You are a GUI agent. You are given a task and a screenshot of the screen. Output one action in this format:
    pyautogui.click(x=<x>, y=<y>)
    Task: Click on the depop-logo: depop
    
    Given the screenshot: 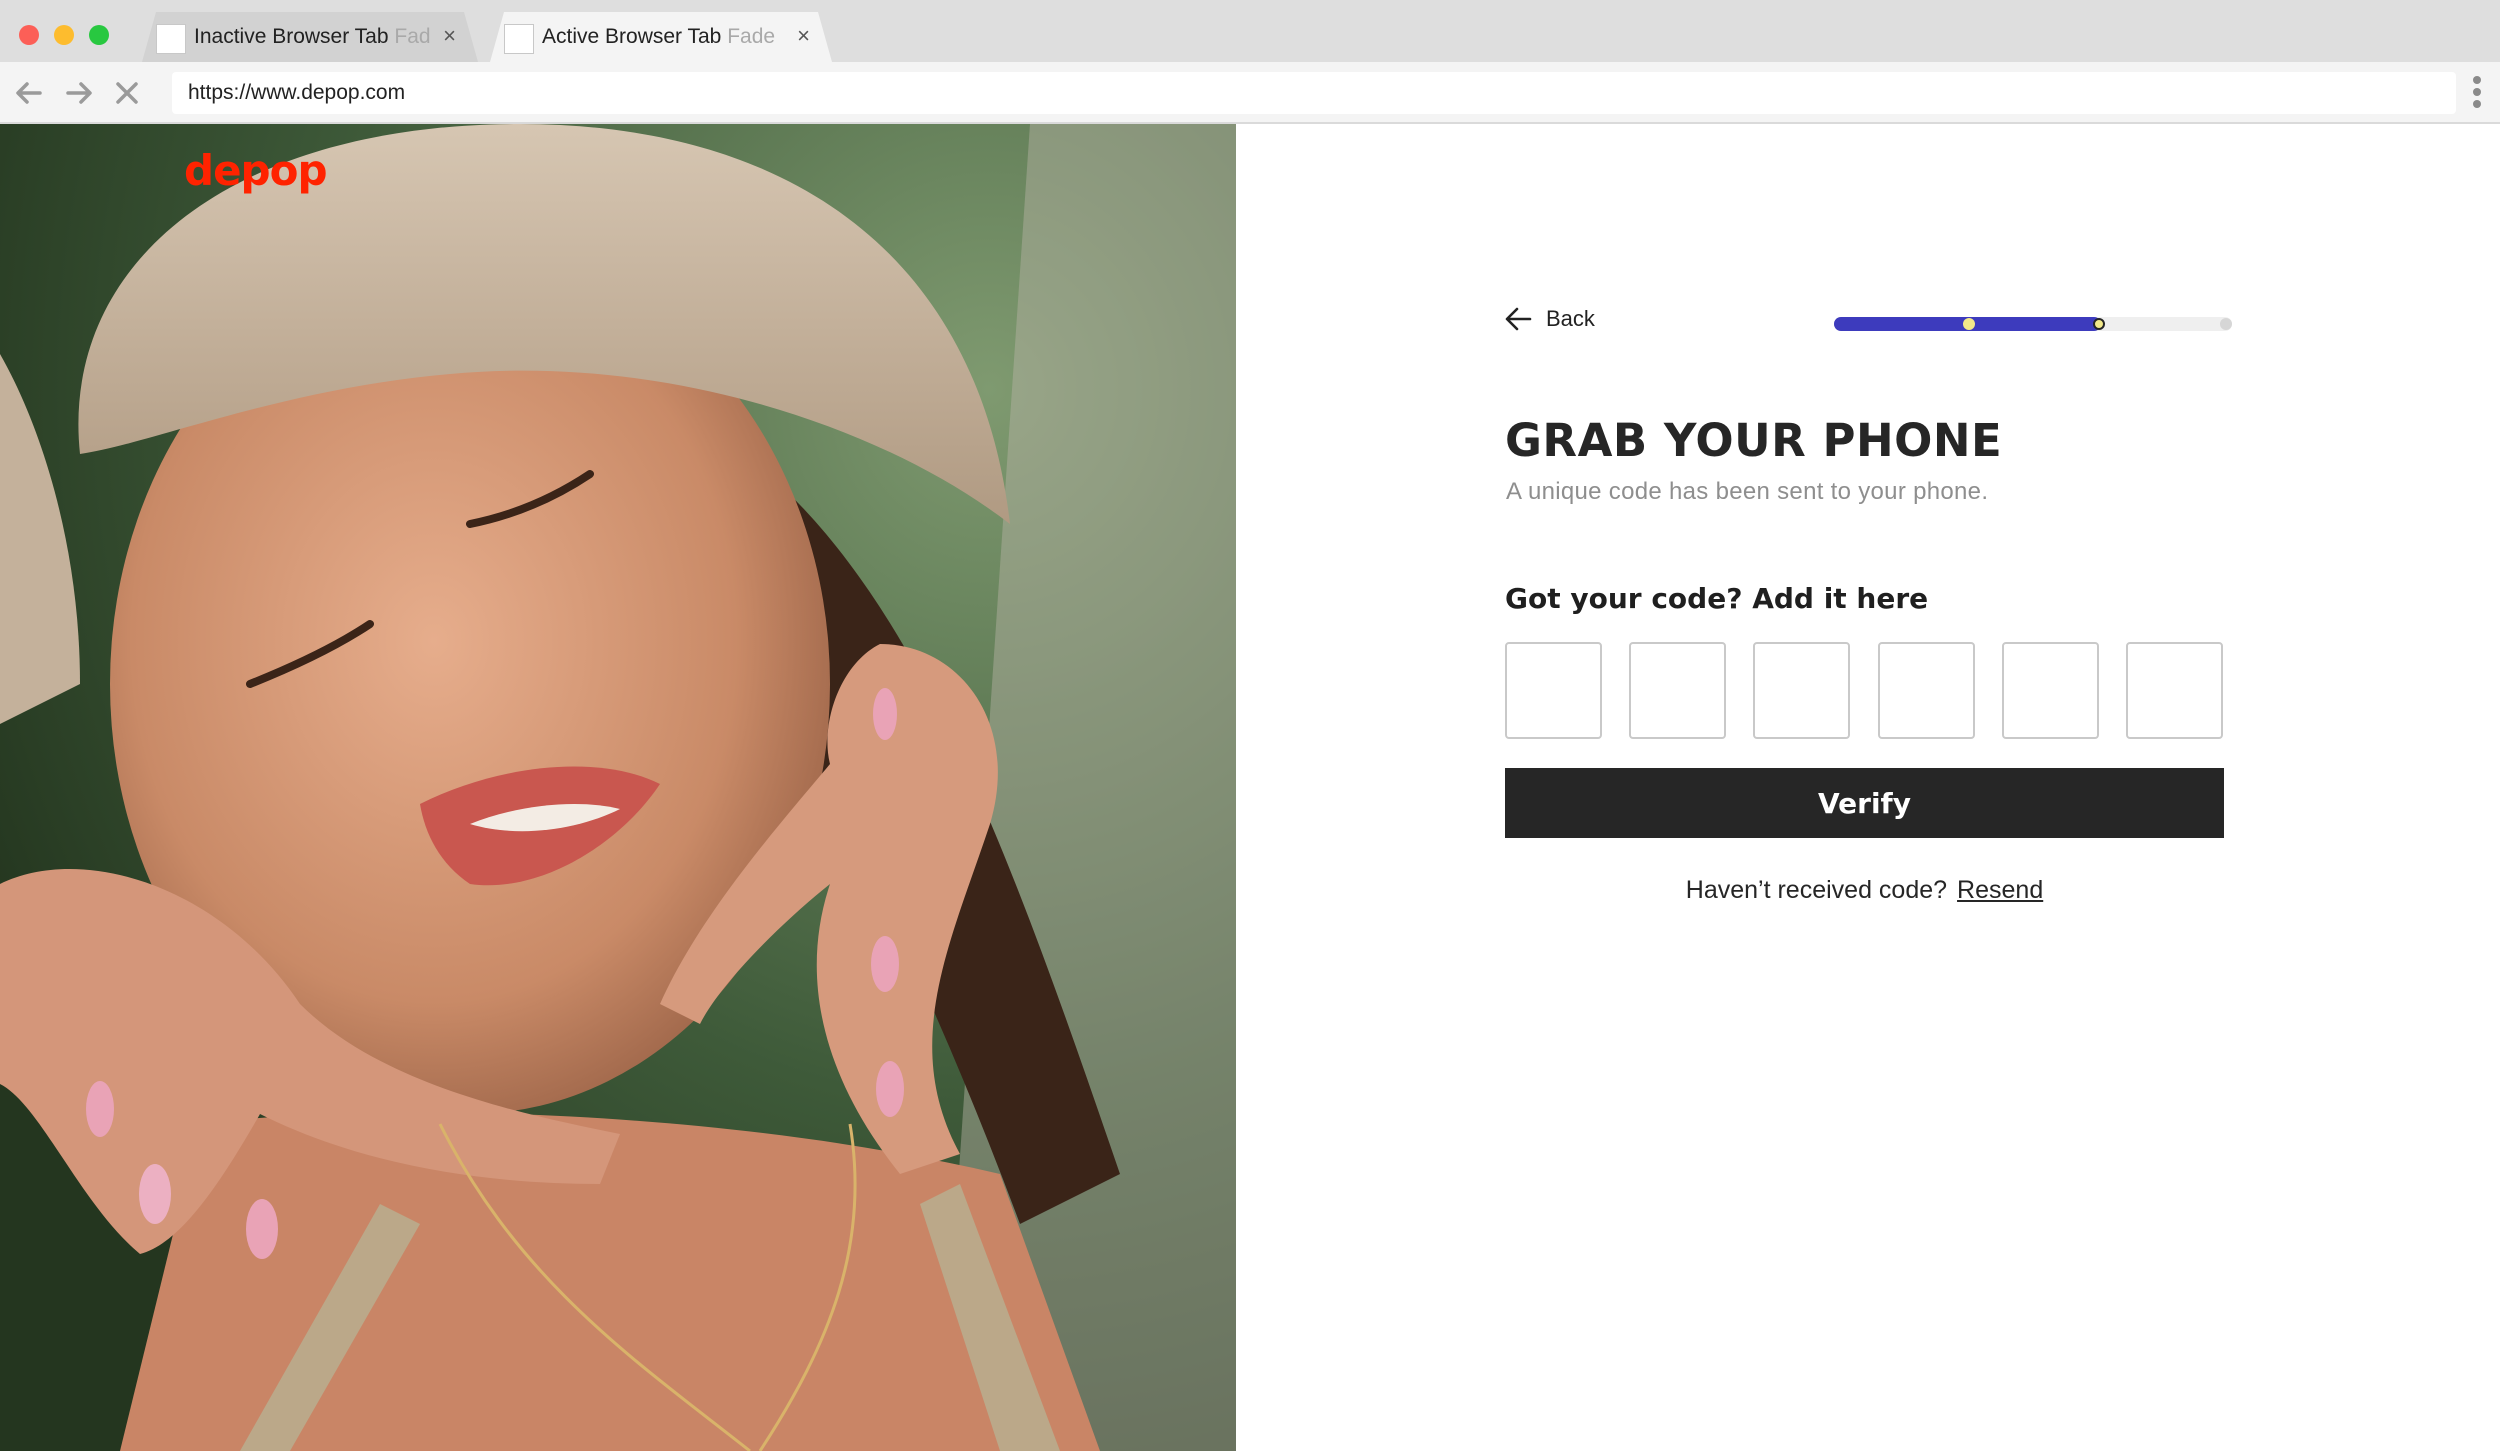 What is the action you would take?
    pyautogui.click(x=256, y=170)
    